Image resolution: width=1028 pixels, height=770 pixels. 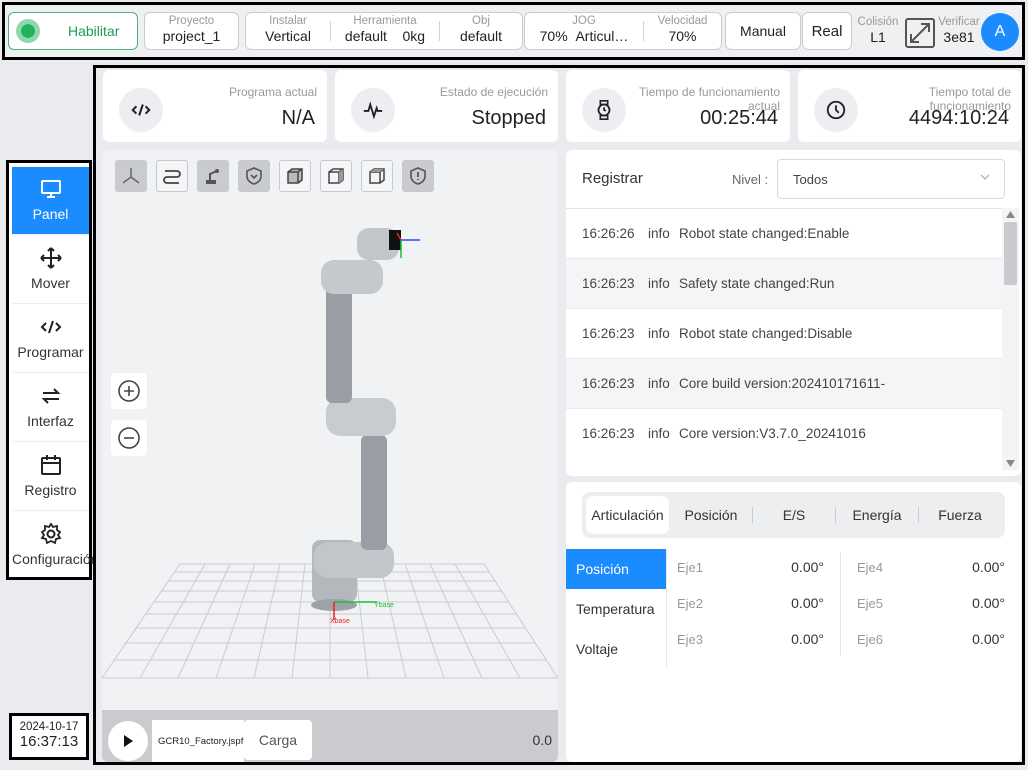 What do you see at coordinates (784, 433) in the screenshot?
I see `log-row: 16:26:23 info Core version:V3.7.0_20241016` at bounding box center [784, 433].